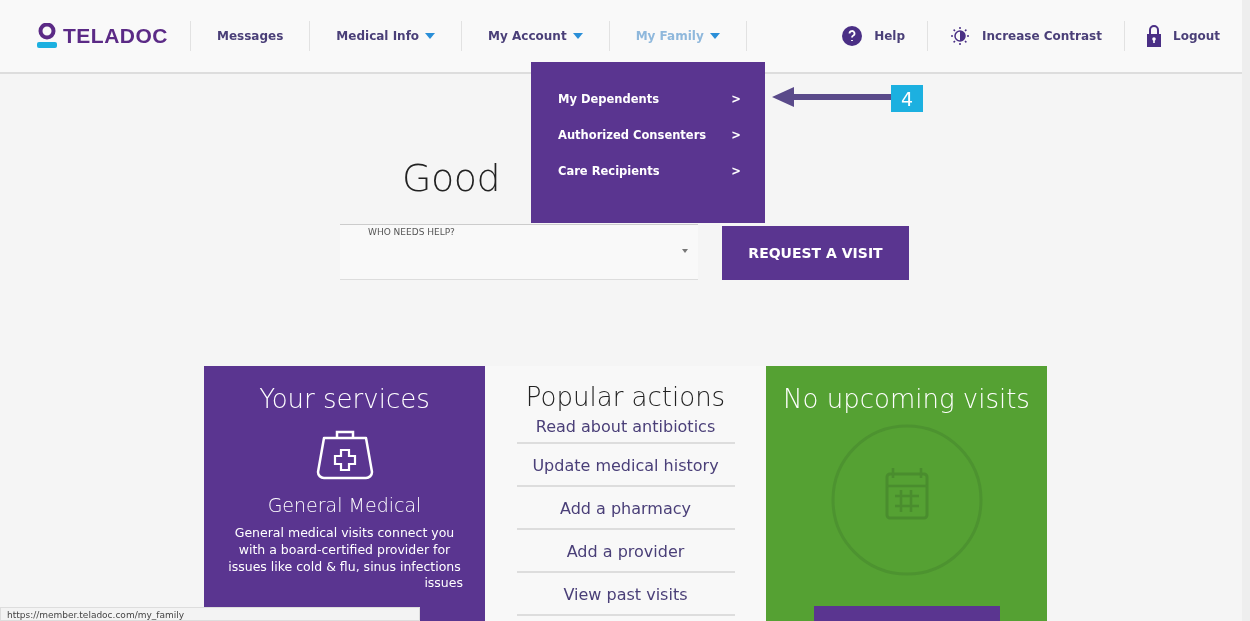 The width and height of the screenshot is (1250, 621). What do you see at coordinates (873, 36) in the screenshot?
I see `utility-link: Help` at bounding box center [873, 36].